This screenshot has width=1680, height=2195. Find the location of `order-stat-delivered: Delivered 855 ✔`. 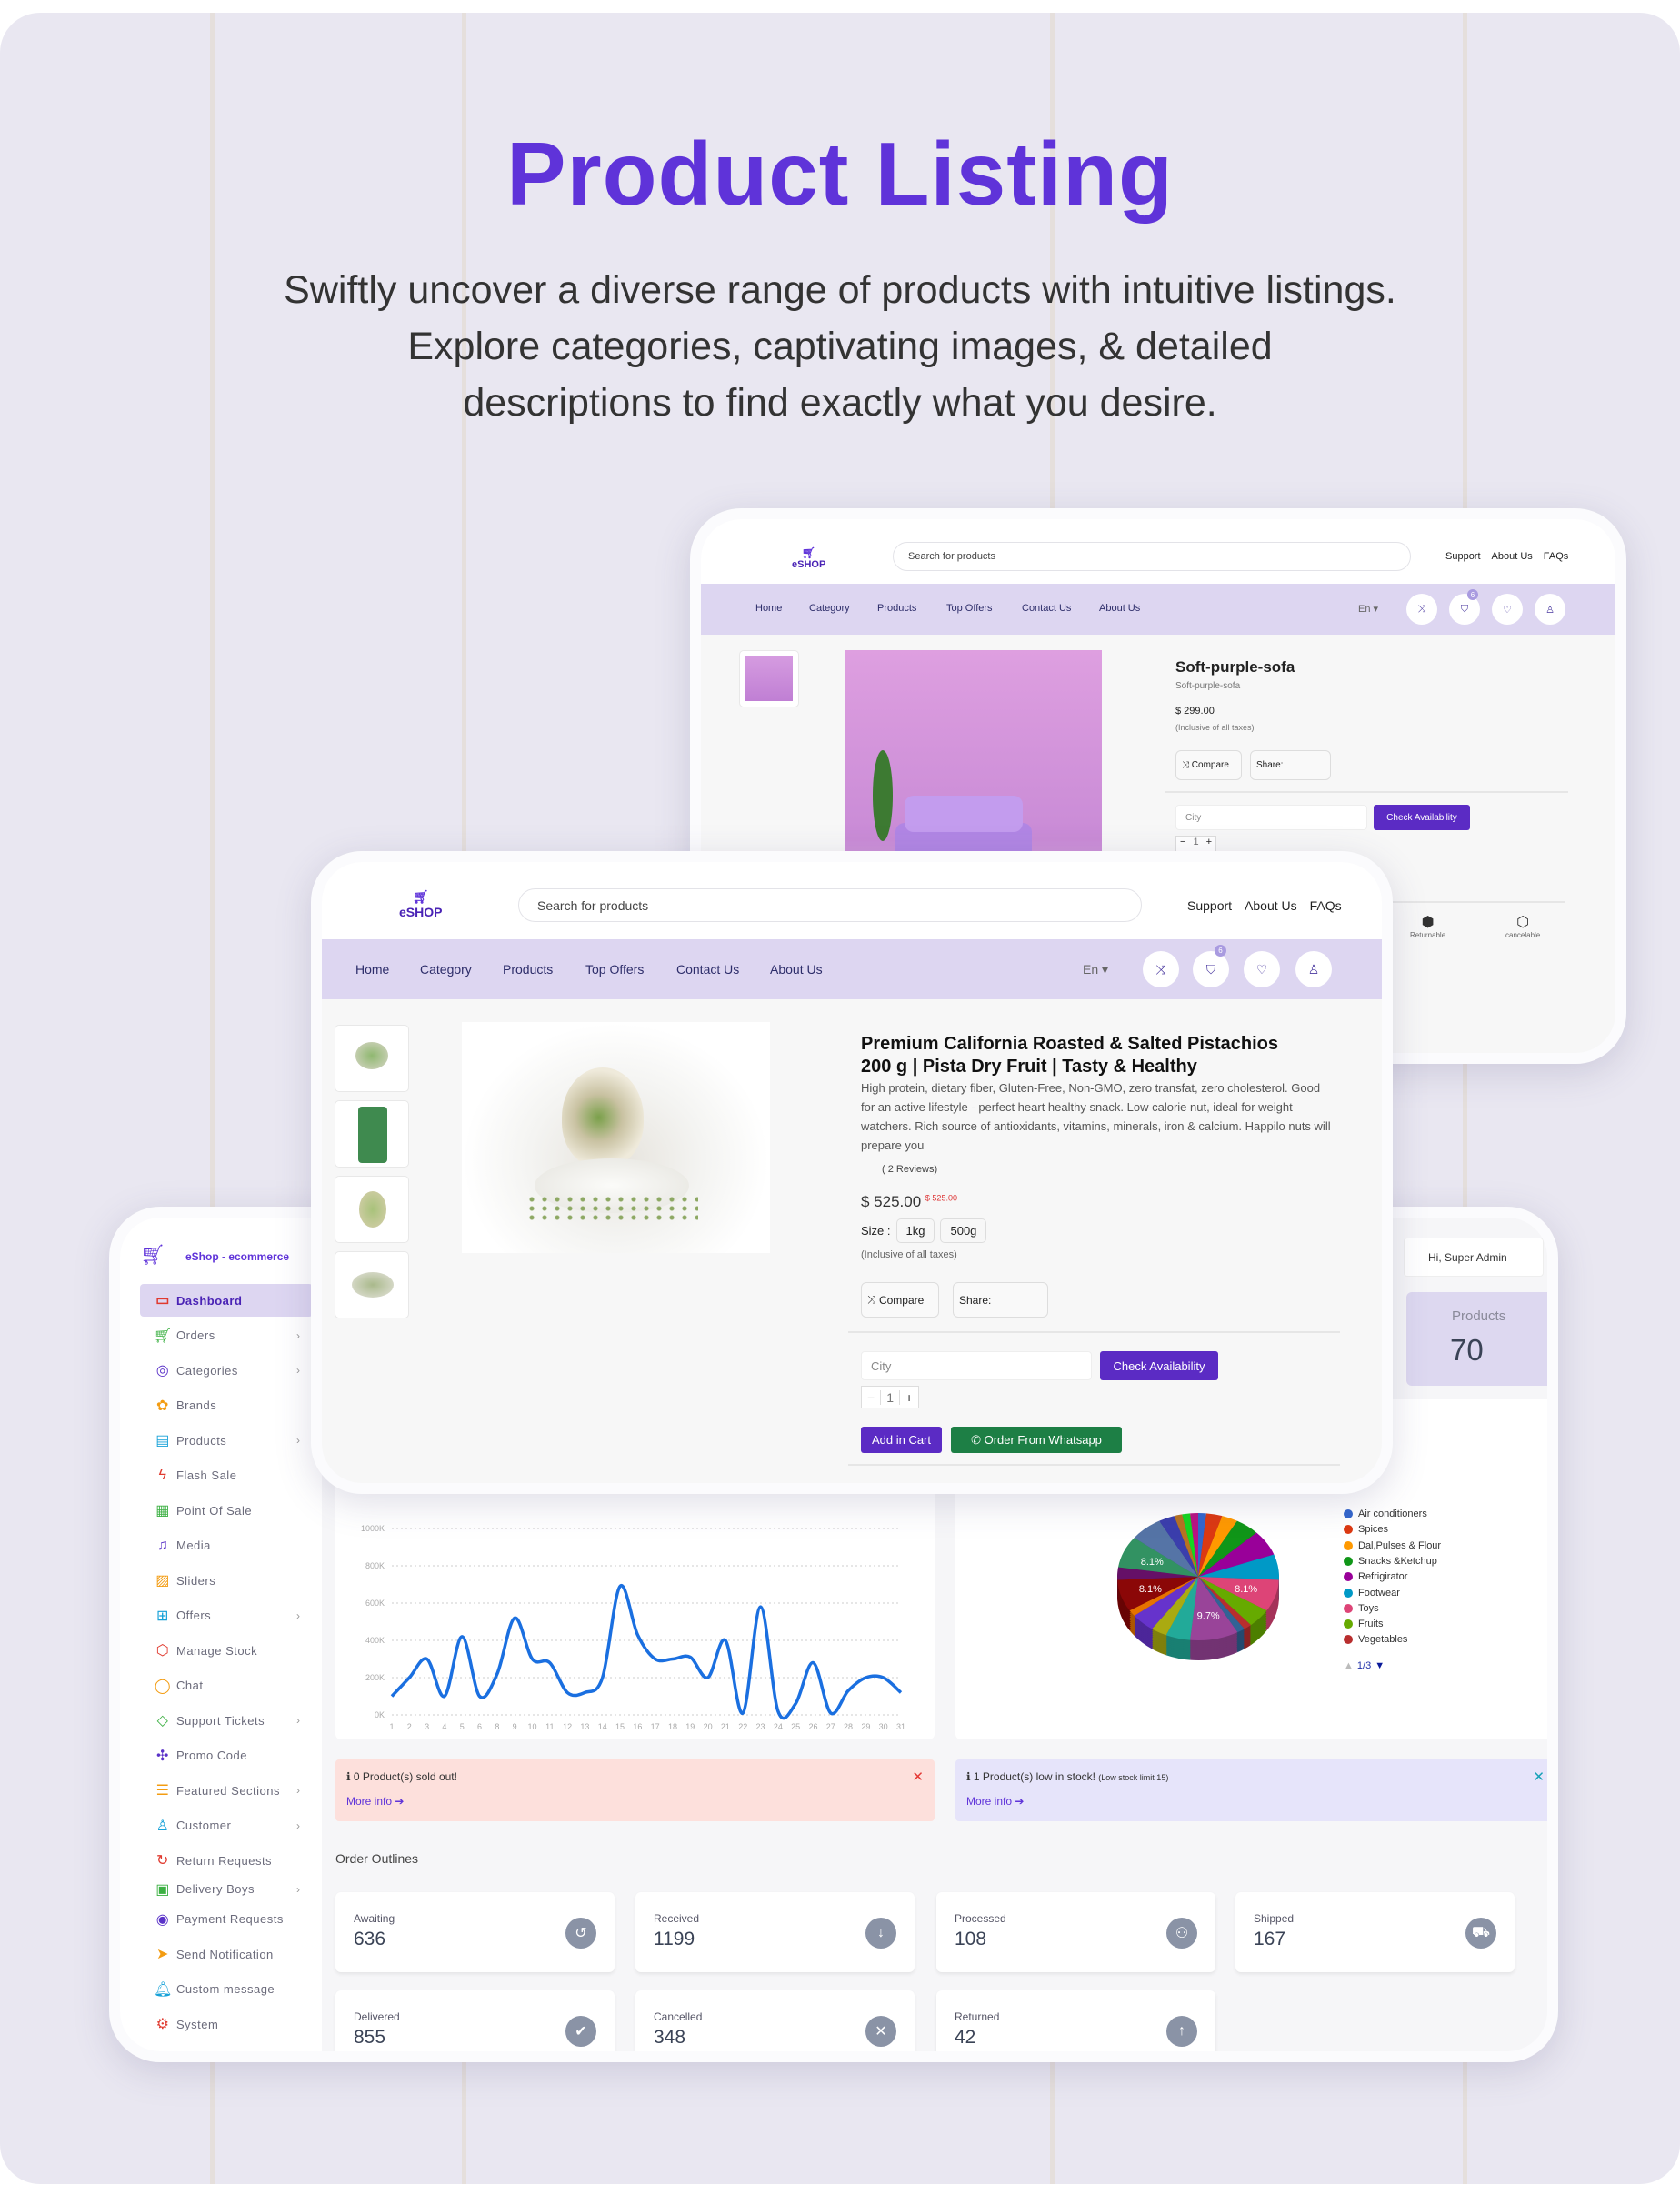

order-stat-delivered: Delivered 855 ✔ is located at coordinates (475, 2021).